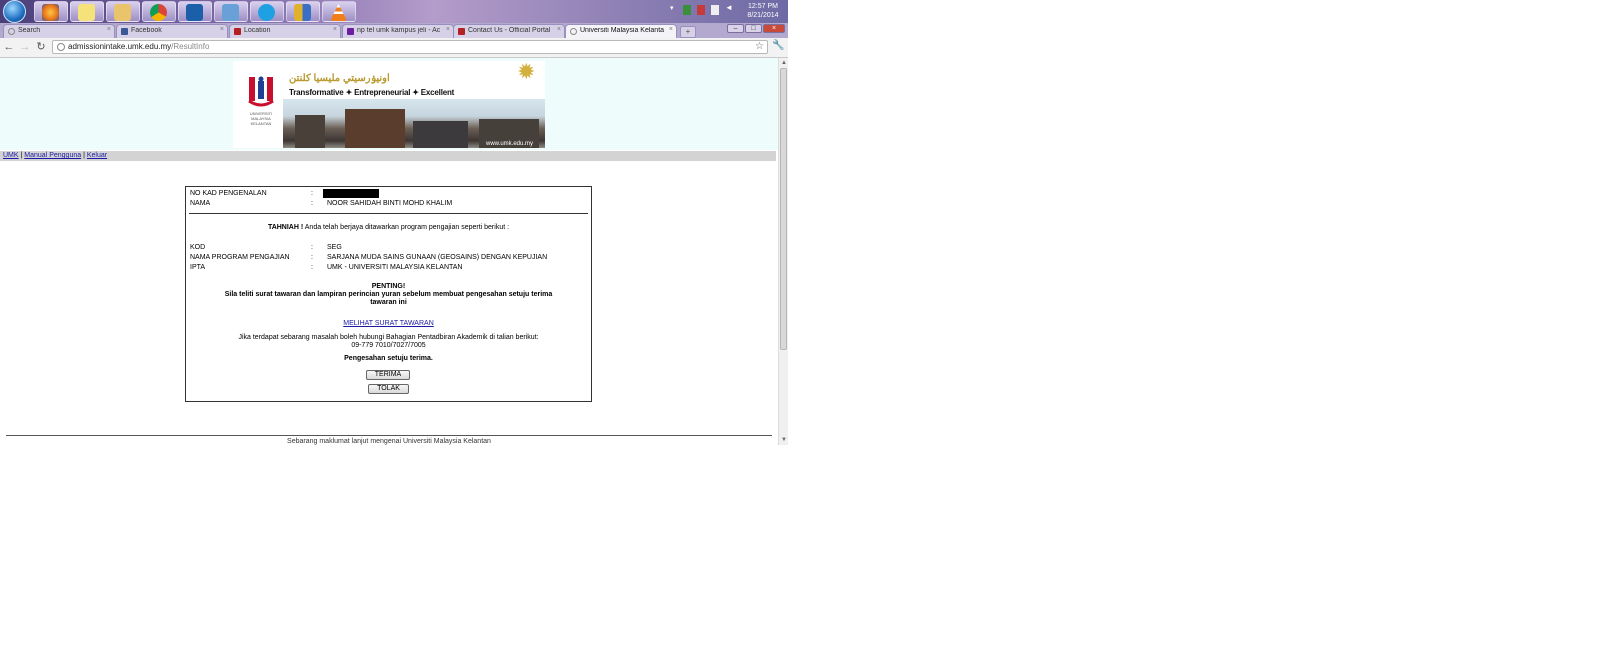 The height and width of the screenshot is (661, 1600). What do you see at coordinates (11, 31) in the screenshot?
I see `search-favicon-icon` at bounding box center [11, 31].